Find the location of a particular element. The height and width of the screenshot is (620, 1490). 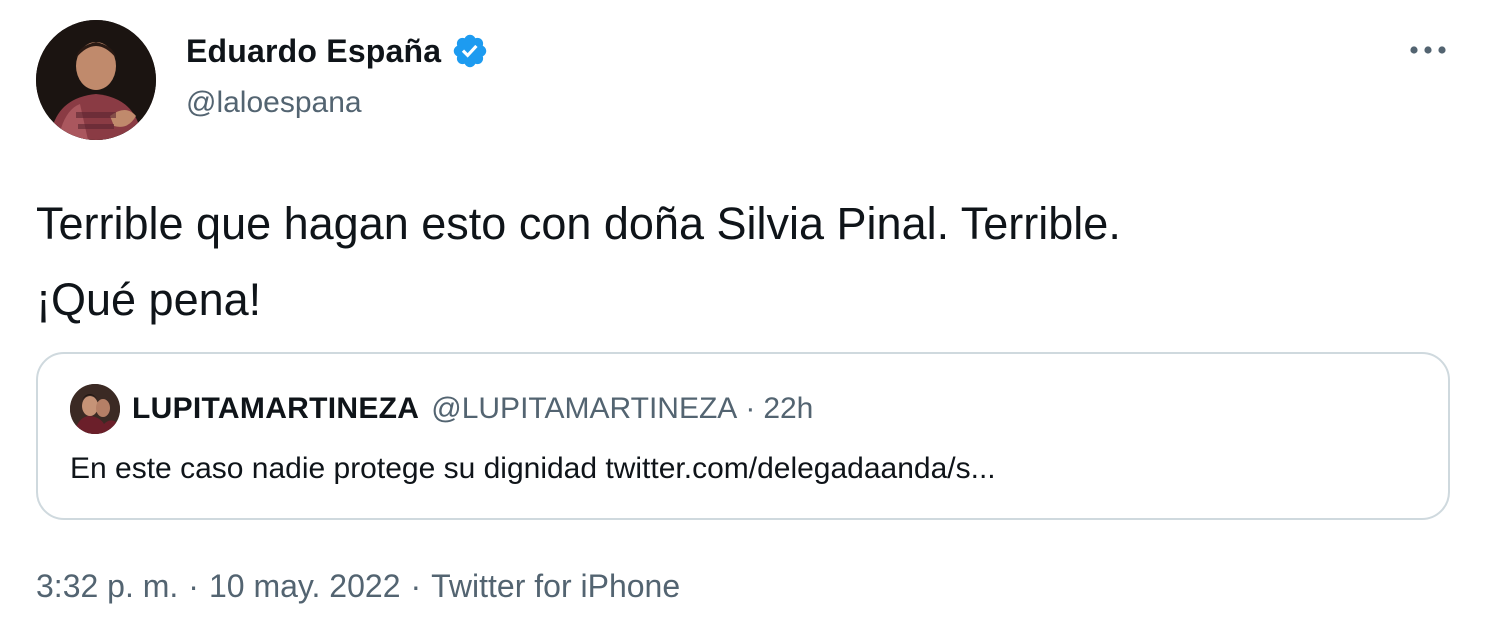

author-handle: @laloespana is located at coordinates (274, 103).